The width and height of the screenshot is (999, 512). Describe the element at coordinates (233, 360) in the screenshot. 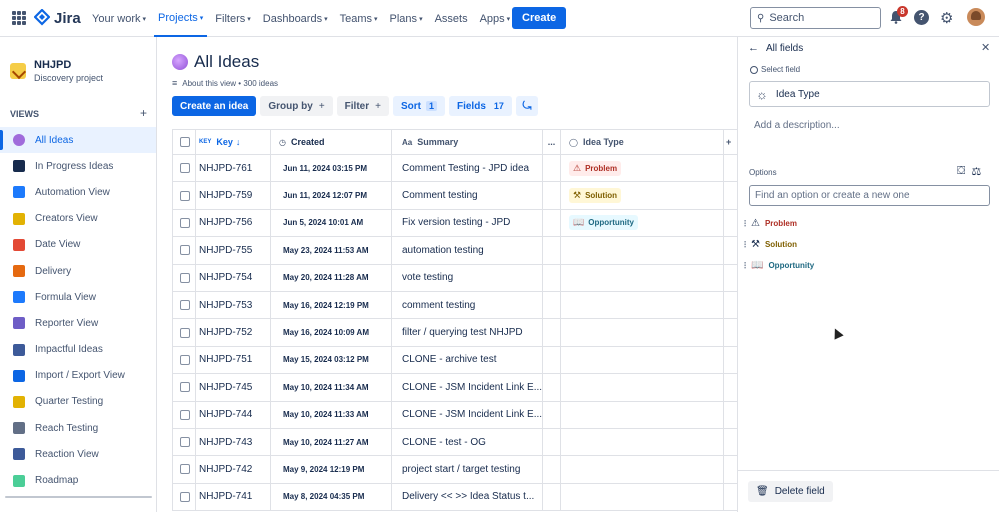

I see `idea-key: NHJPD-751` at that location.